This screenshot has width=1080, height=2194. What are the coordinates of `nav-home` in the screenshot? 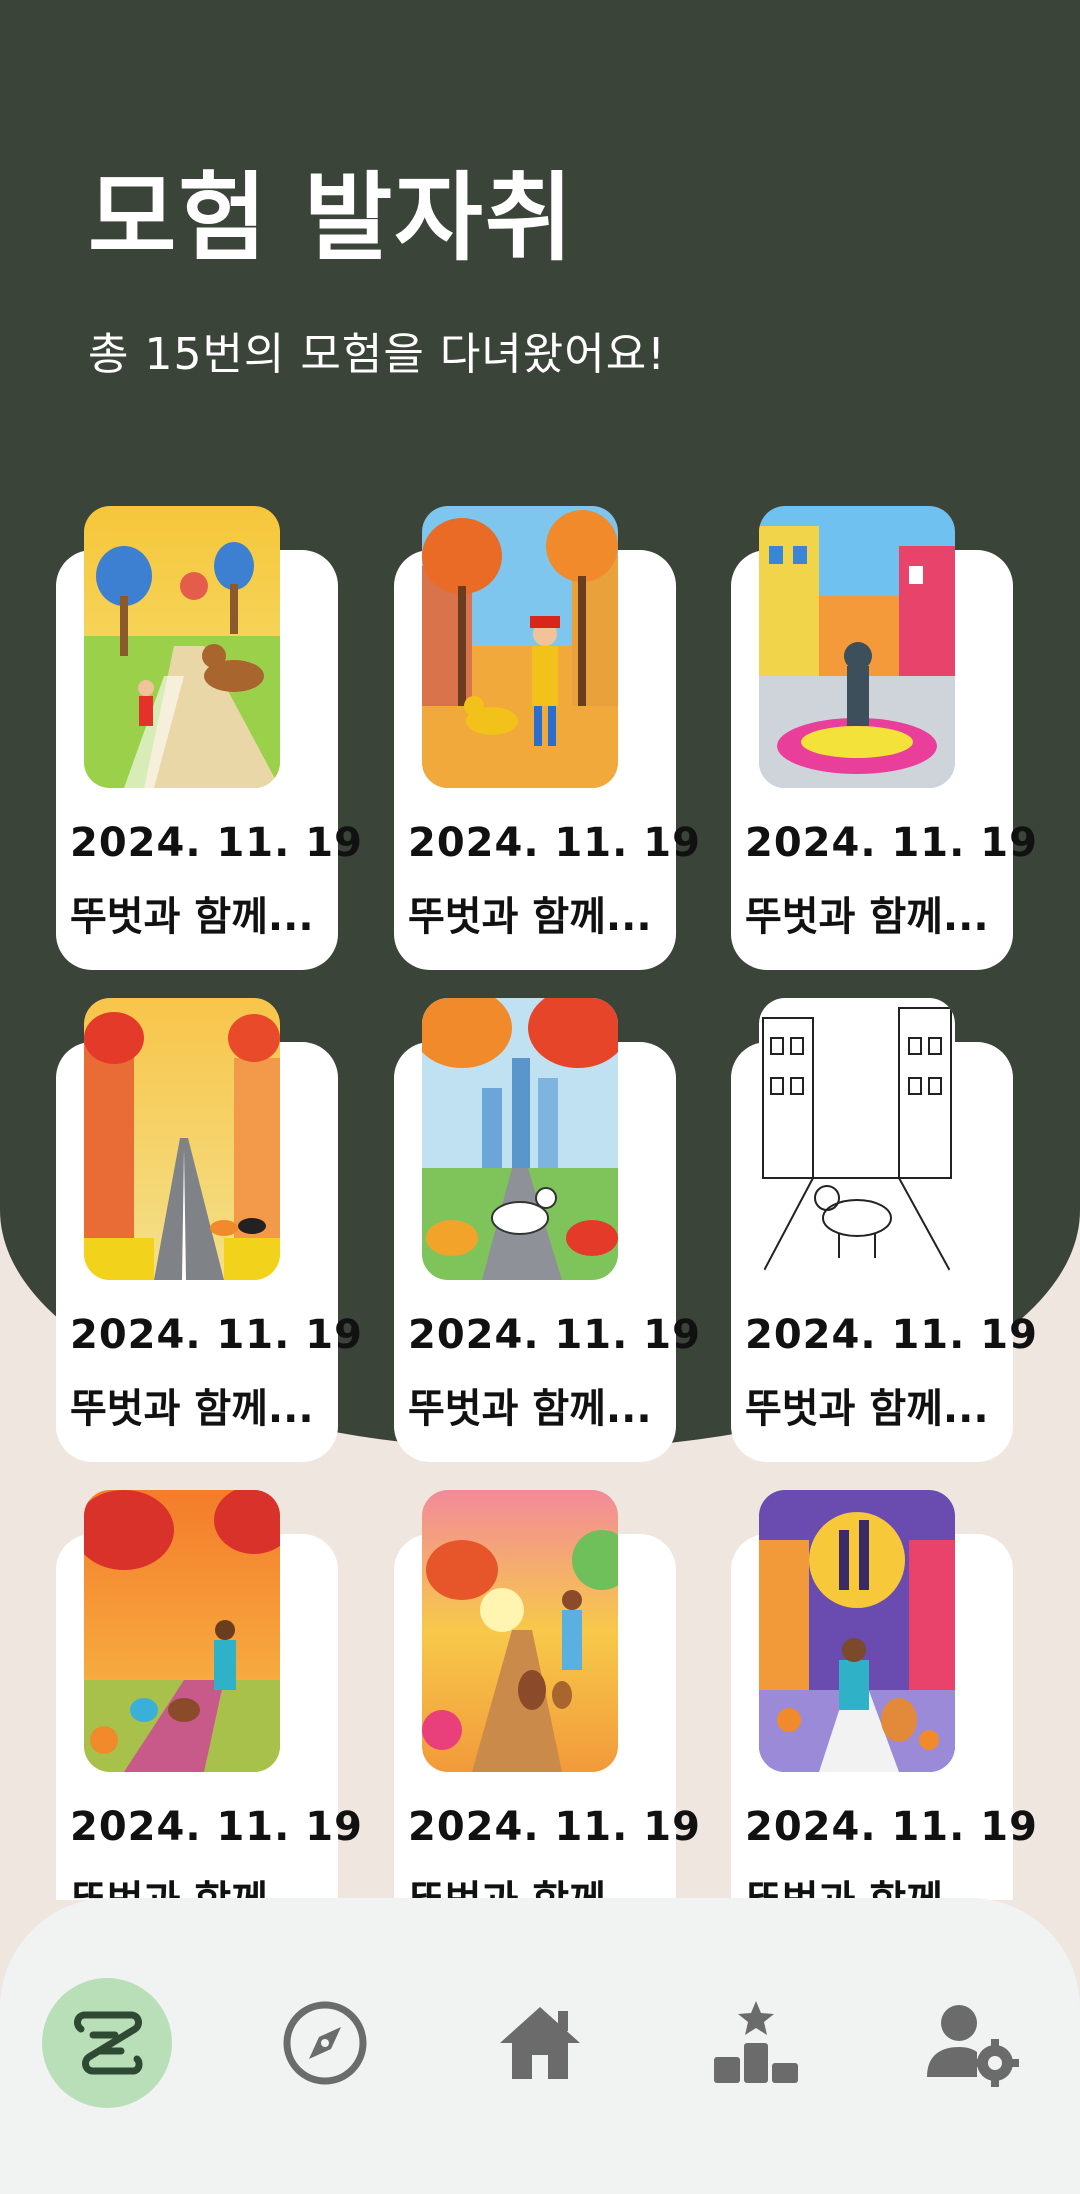 It's located at (540, 2043).